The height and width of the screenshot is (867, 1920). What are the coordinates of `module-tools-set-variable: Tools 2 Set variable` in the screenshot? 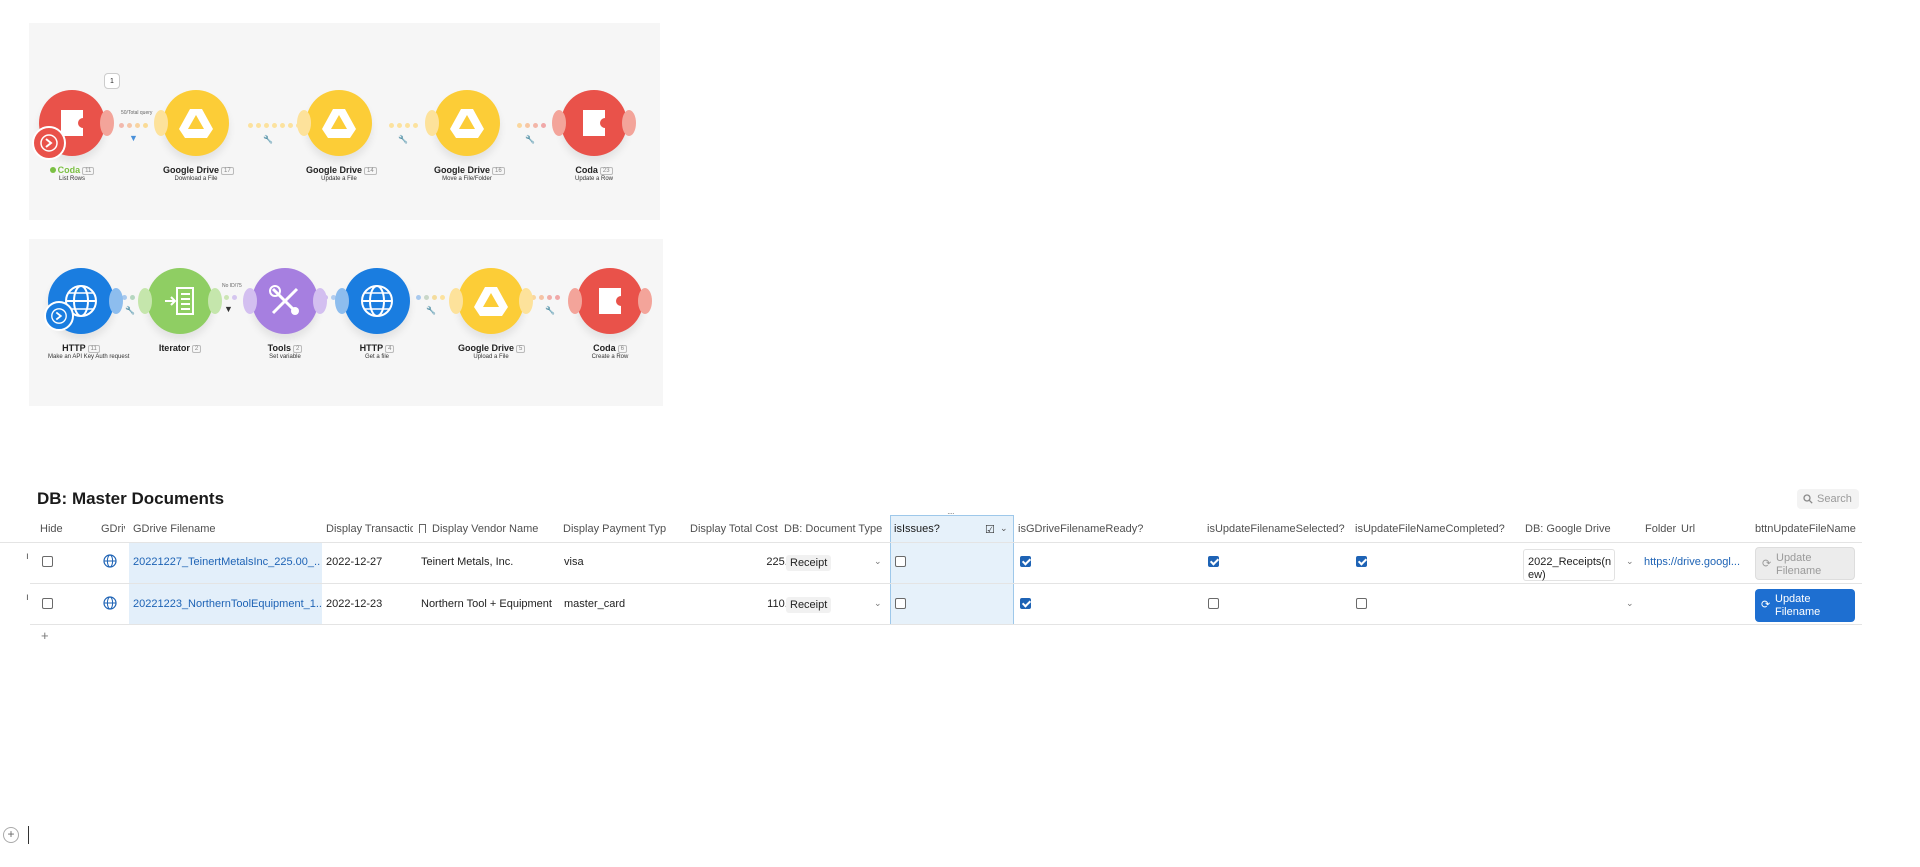 It's located at (285, 314).